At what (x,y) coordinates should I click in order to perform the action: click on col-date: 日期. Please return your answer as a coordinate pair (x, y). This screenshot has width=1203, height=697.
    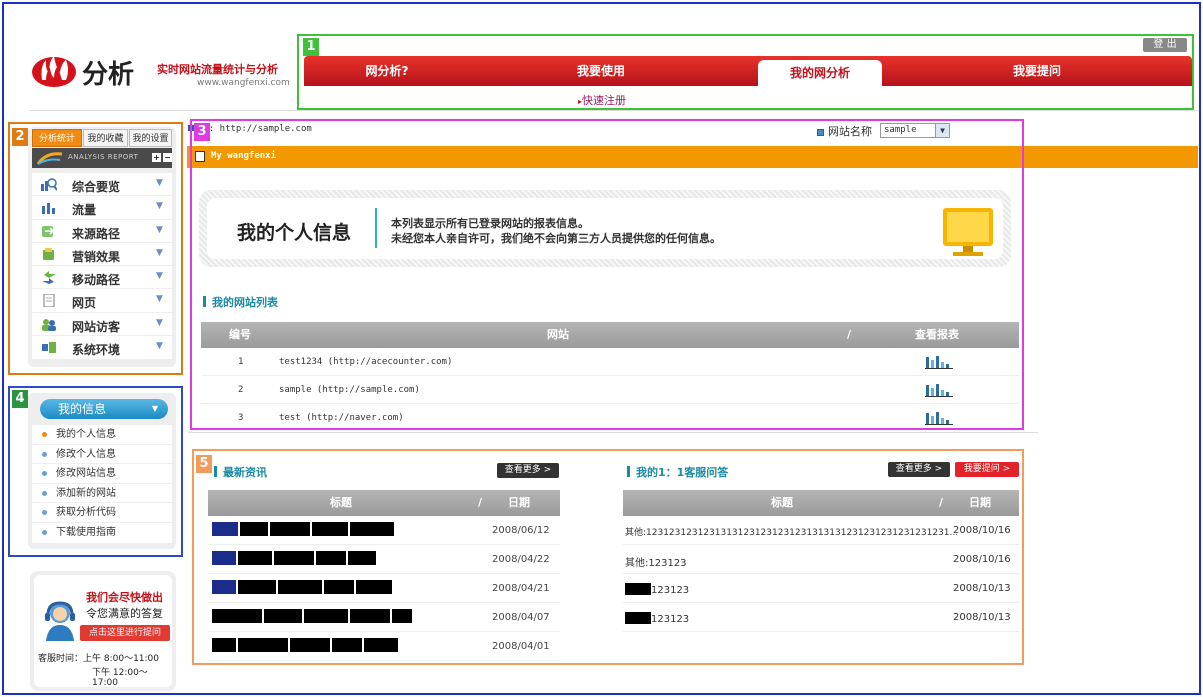
    Looking at the image, I should click on (519, 502).